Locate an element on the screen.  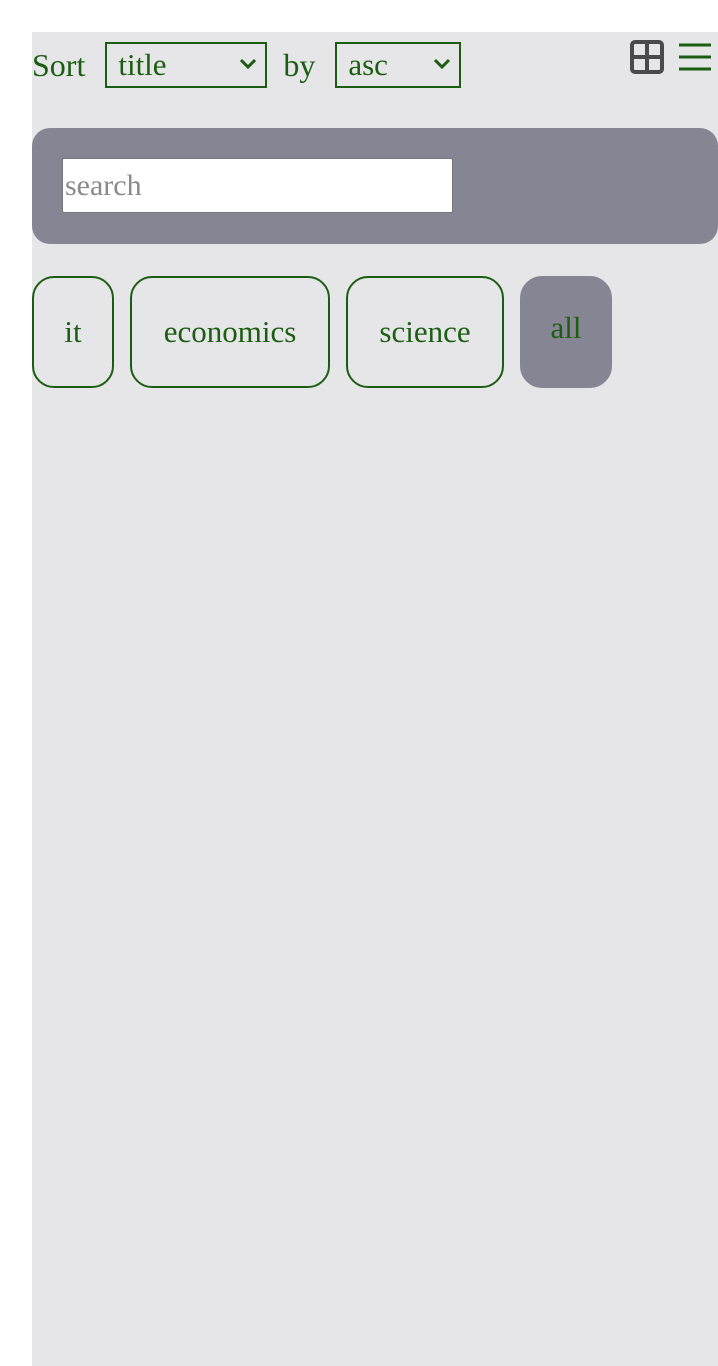
sort-label: Sort is located at coordinates (59, 64).